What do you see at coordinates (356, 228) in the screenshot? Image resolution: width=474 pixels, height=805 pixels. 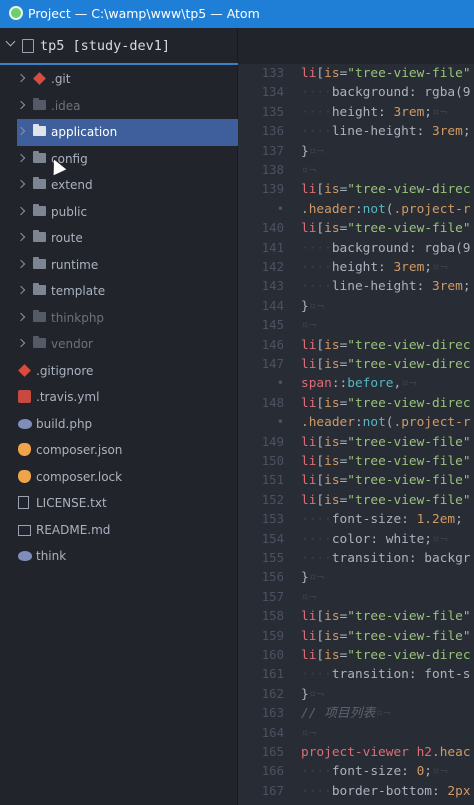 I see `code-line: 140 li[is="tree-view-file"` at bounding box center [356, 228].